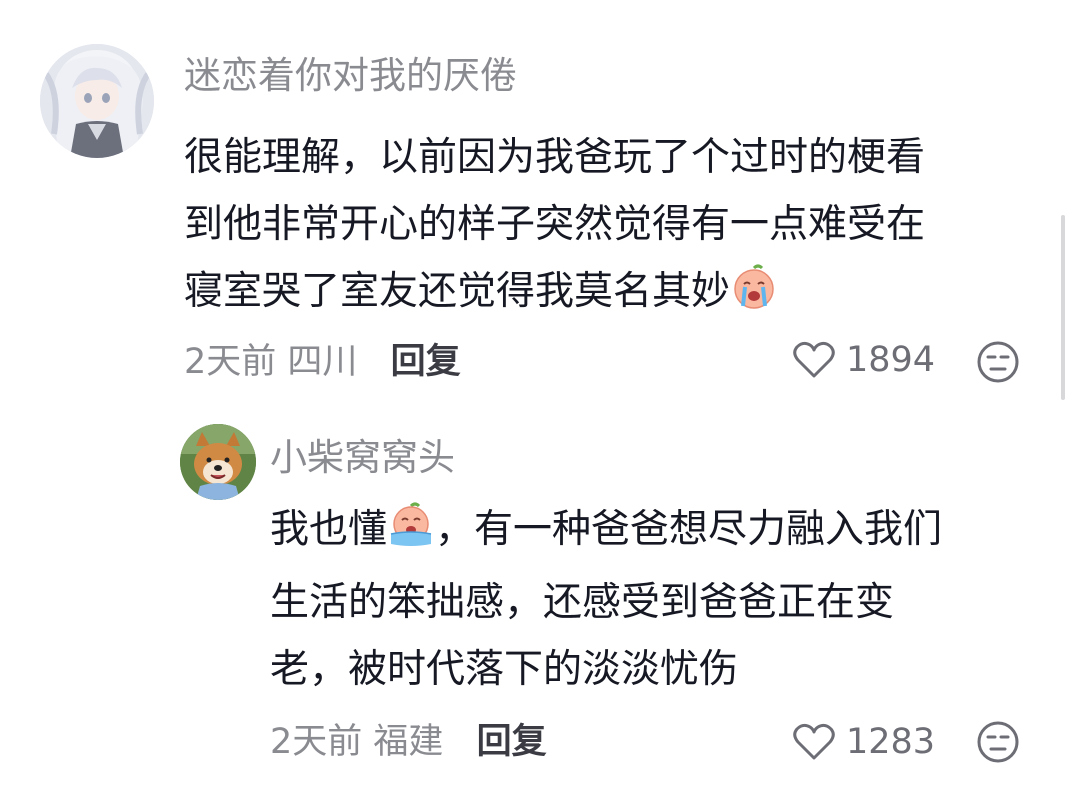 The width and height of the screenshot is (1079, 805). What do you see at coordinates (555, 157) in the screenshot?
I see `comment-line: 很能理解，以前因为我爸玩了个过时的梗看` at bounding box center [555, 157].